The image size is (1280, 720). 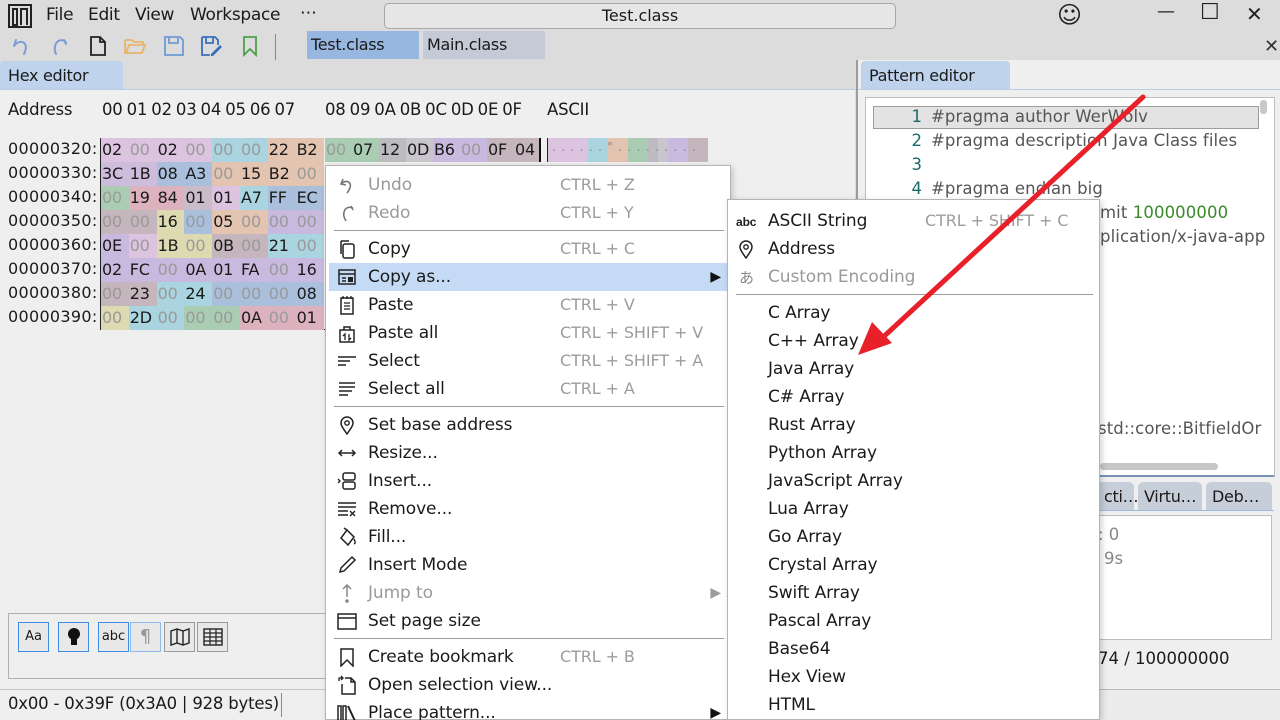 What do you see at coordinates (914, 509) in the screenshot?
I see `copy-as-lua-array: Lua Array` at bounding box center [914, 509].